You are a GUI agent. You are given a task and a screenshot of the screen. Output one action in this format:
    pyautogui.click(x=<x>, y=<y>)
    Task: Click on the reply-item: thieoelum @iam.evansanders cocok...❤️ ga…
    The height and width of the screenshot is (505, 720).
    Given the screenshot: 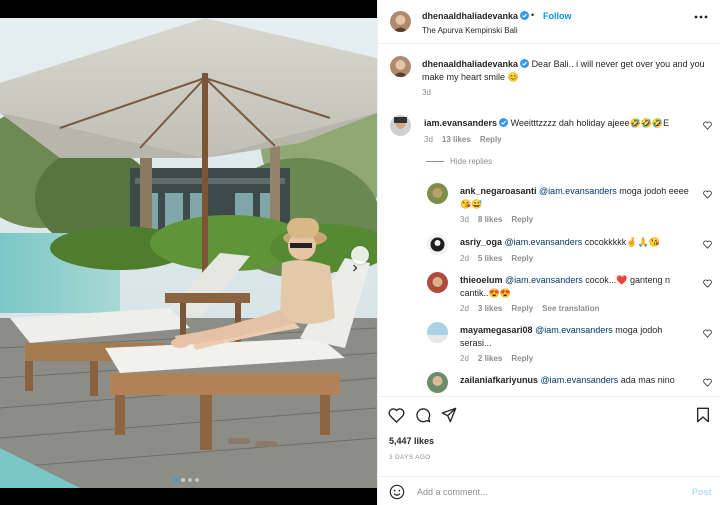 What is the action you would take?
    pyautogui.click(x=549, y=295)
    